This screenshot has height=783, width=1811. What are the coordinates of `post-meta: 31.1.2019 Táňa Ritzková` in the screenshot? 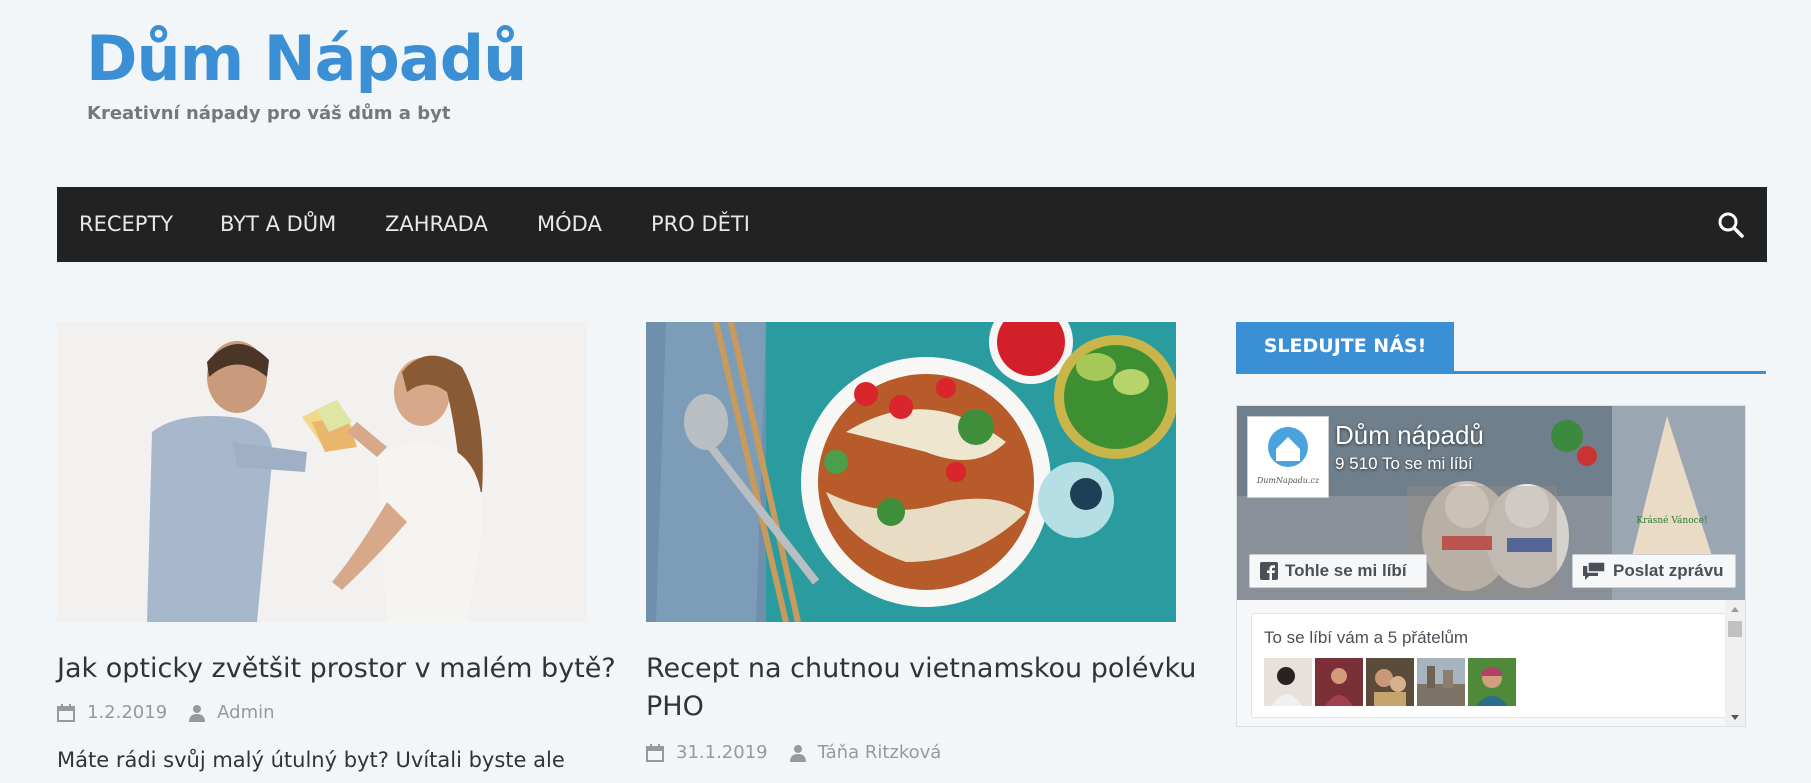 It's located at (793, 752).